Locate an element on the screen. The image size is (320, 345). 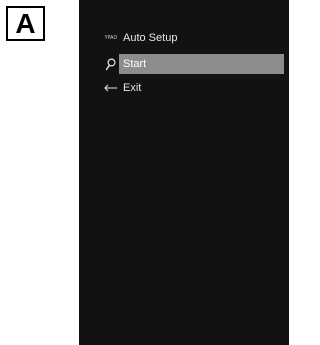
return-arrow-icon is located at coordinates (111, 88).